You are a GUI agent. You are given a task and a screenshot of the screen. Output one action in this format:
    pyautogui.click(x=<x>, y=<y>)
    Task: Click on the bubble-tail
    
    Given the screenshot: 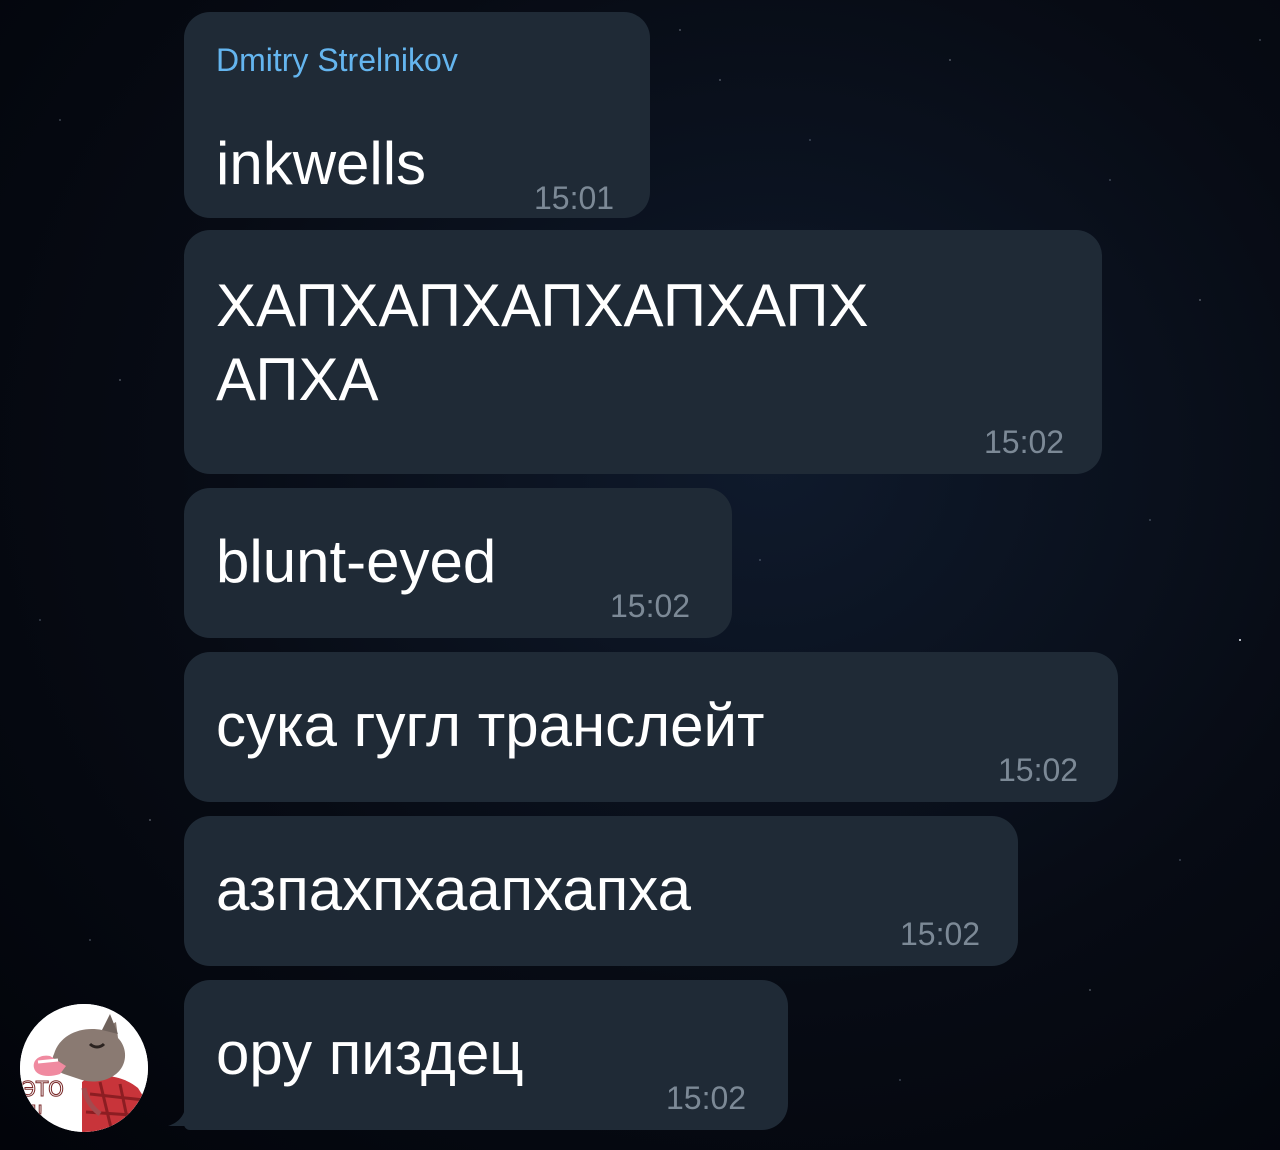 What is the action you would take?
    pyautogui.click(x=183, y=1113)
    